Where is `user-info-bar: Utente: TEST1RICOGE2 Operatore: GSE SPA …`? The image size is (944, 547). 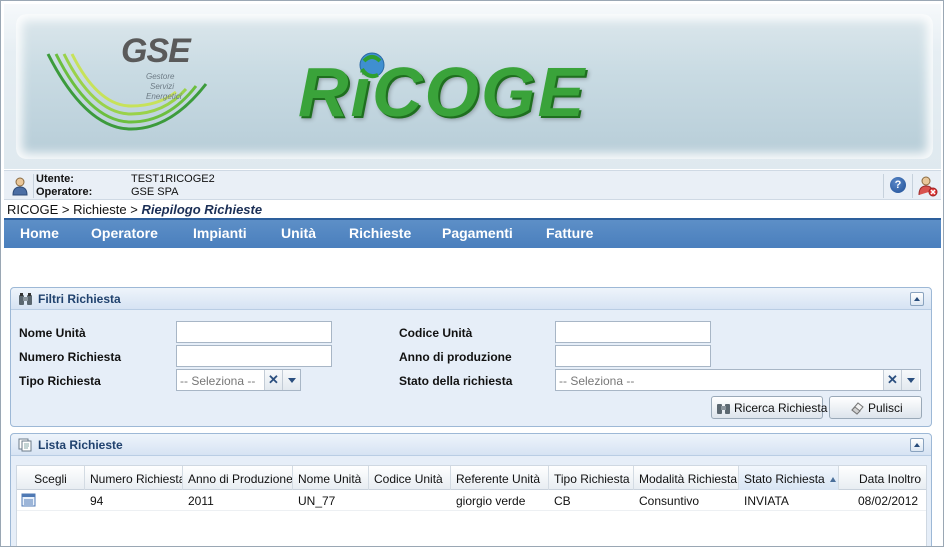
user-info-bar: Utente: TEST1RICOGE2 Operatore: GSE SPA … is located at coordinates (472, 185).